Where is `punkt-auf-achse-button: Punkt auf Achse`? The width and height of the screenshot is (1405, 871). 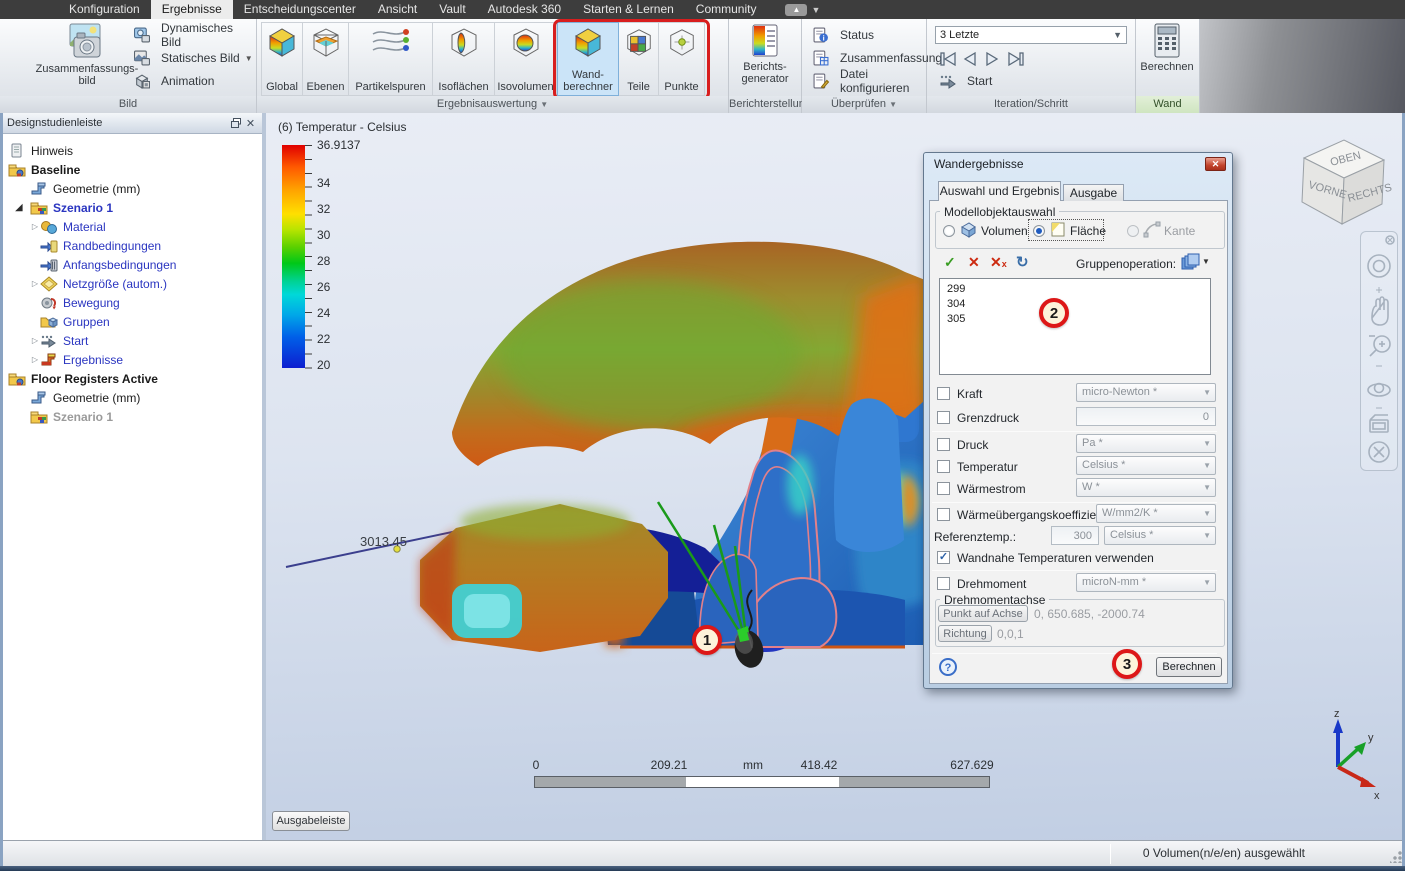 punkt-auf-achse-button: Punkt auf Achse is located at coordinates (983, 613).